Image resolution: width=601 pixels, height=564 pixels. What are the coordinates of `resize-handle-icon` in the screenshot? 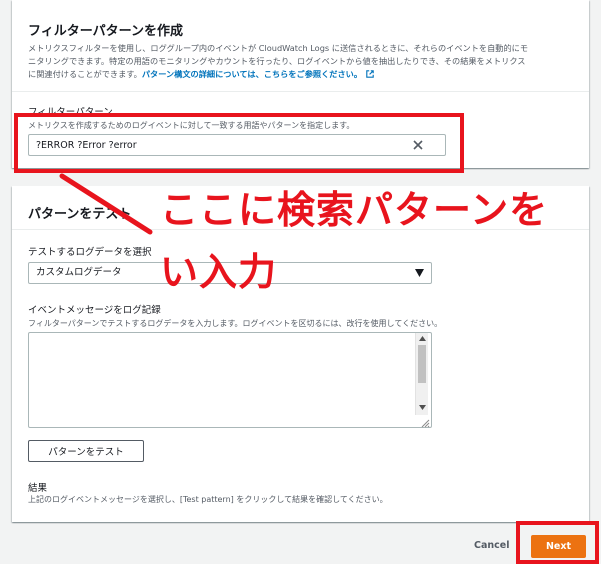 It's located at (425, 423).